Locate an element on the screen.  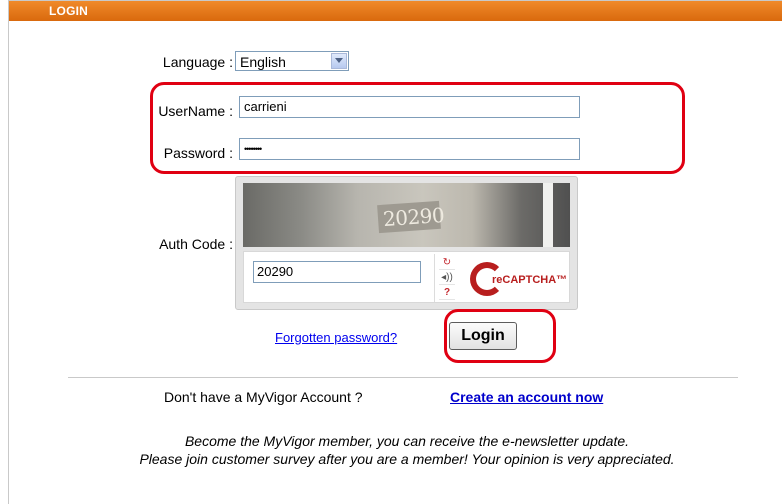
help-icon: ? is located at coordinates (447, 292).